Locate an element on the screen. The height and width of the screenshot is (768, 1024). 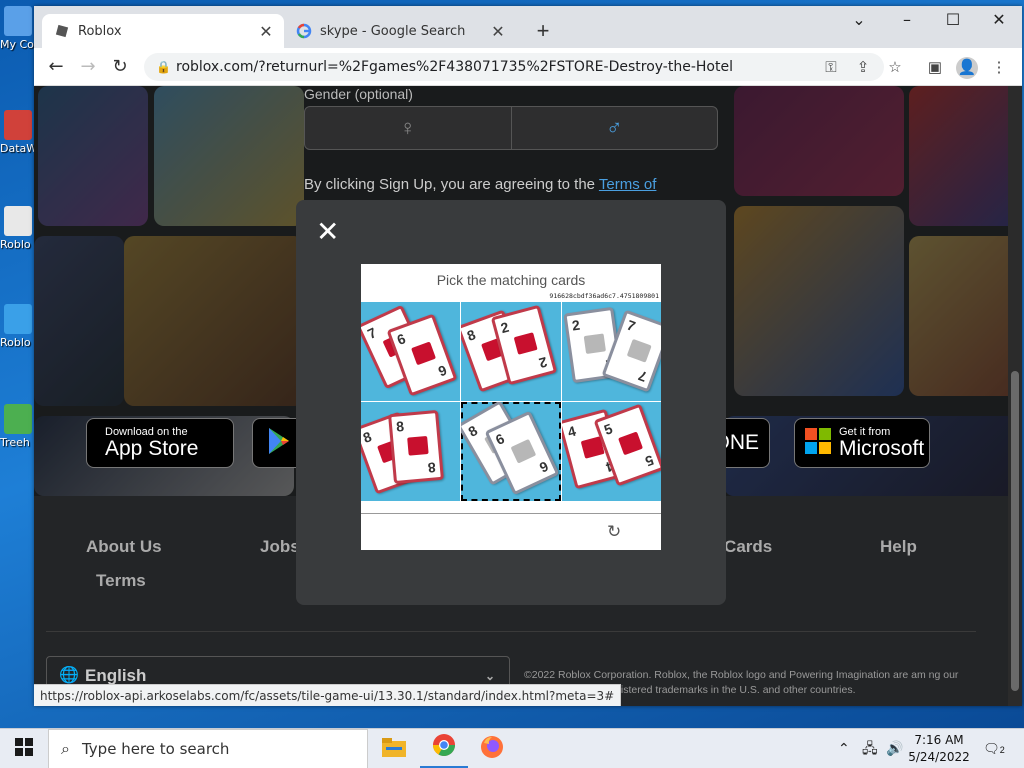
roblox-studio-icon is located at coordinates (18, 319).